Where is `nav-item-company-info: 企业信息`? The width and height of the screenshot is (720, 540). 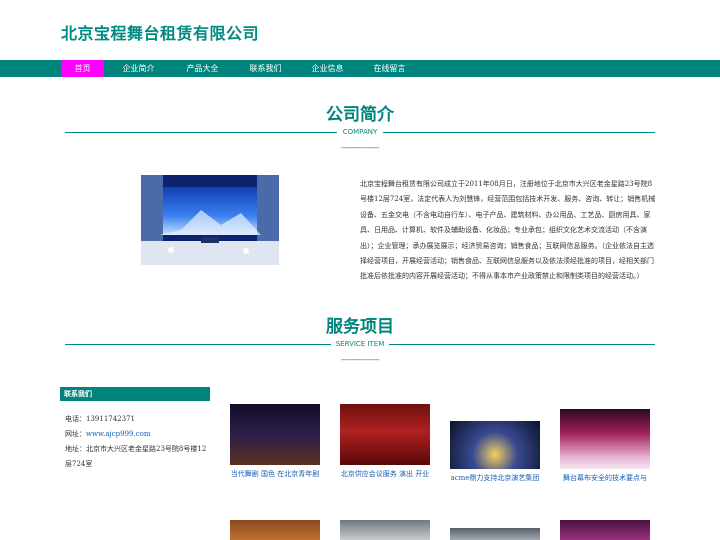
nav-item-company-info: 企业信息 is located at coordinates (327, 68).